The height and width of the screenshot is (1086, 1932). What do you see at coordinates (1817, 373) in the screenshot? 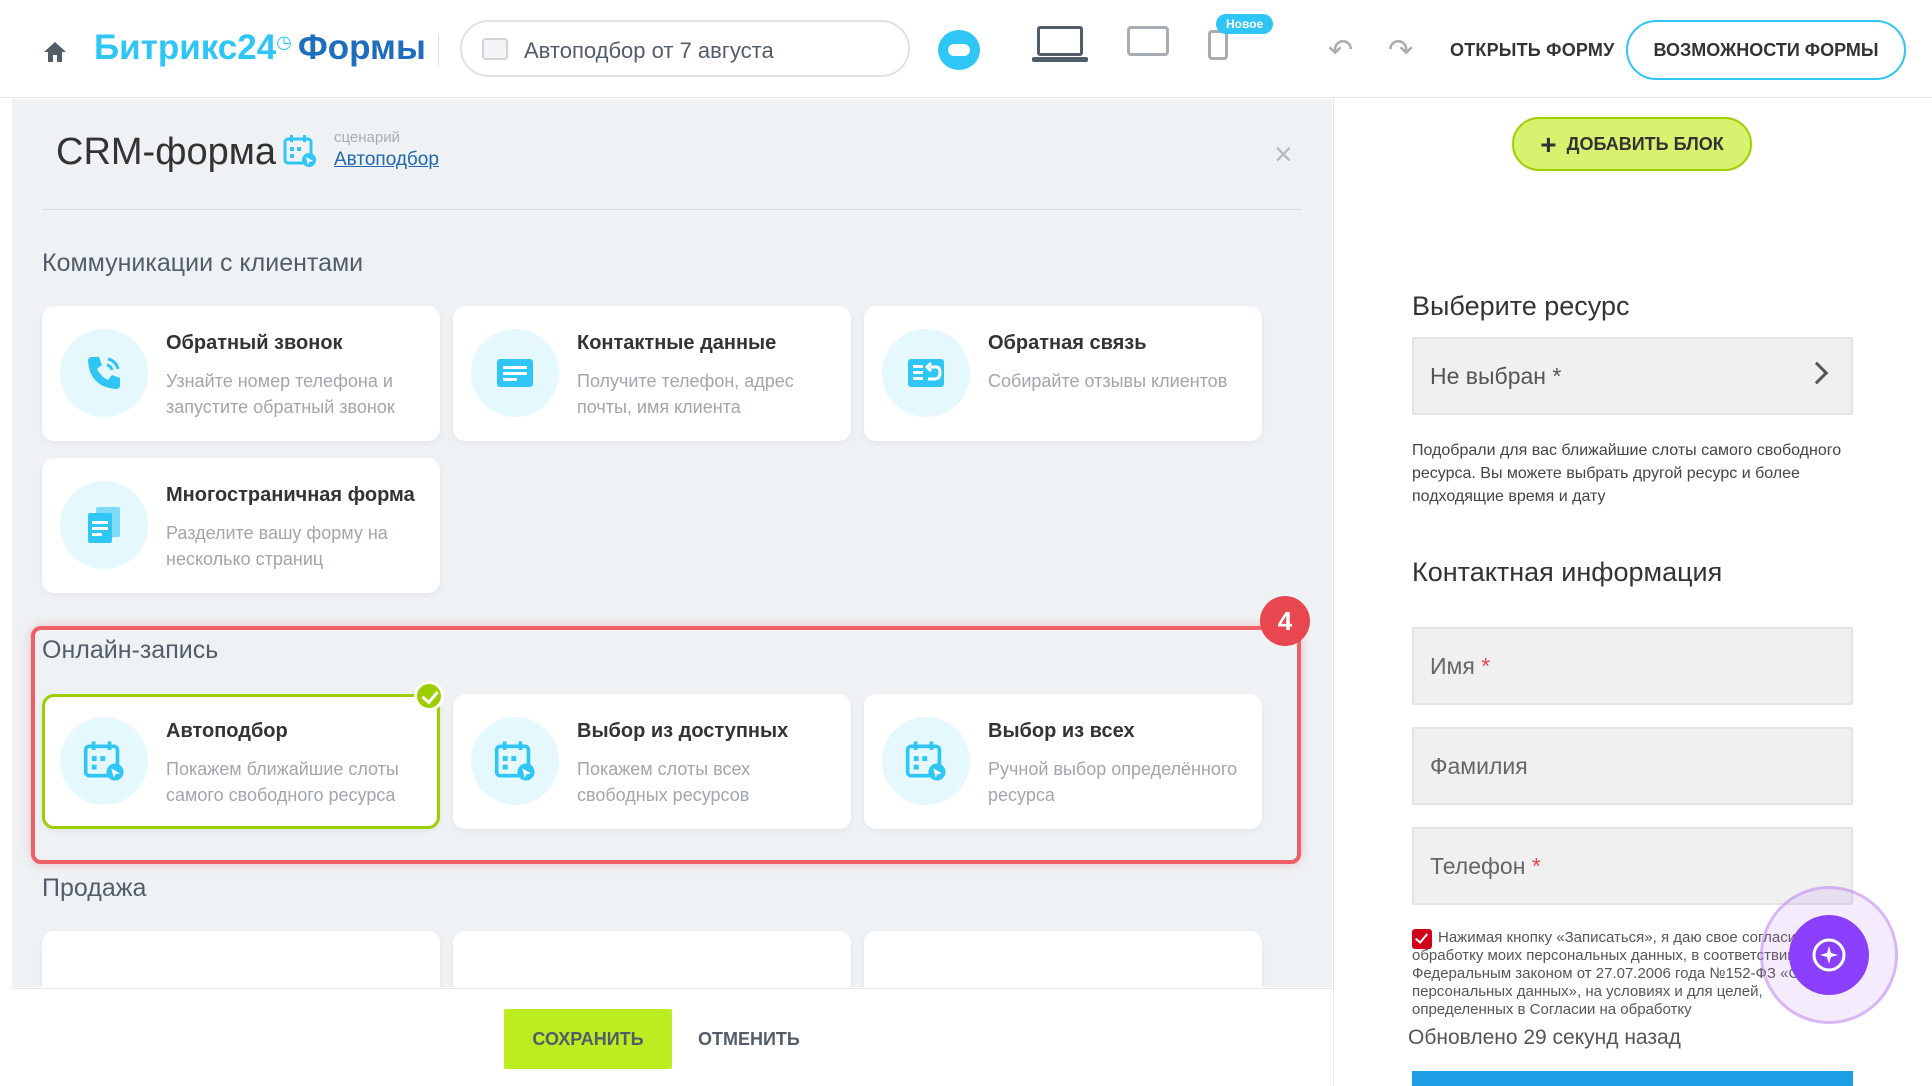
I see `chevron-right-icon` at bounding box center [1817, 373].